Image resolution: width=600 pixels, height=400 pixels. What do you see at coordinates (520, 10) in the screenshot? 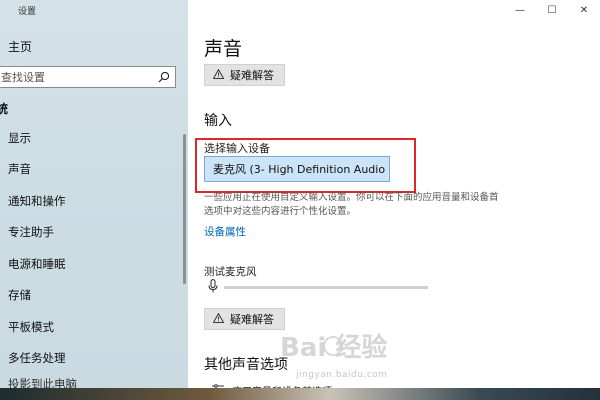
I see `minimize-button: —` at bounding box center [520, 10].